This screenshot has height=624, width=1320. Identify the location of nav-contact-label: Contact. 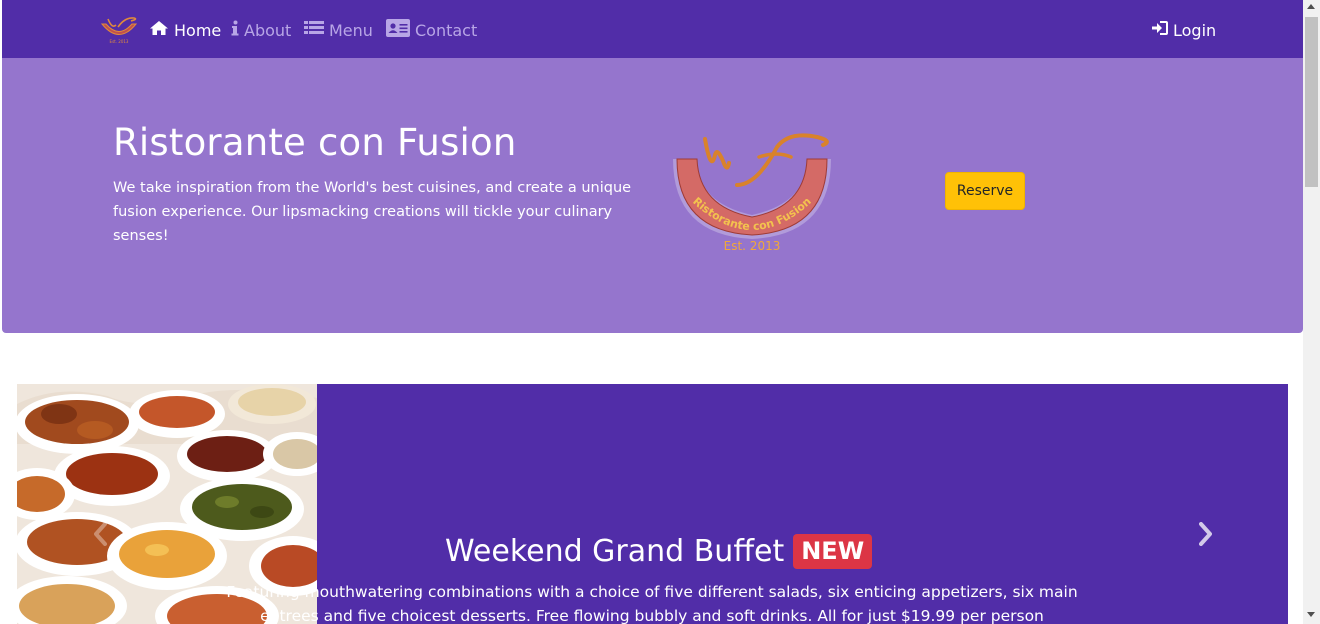
(446, 30).